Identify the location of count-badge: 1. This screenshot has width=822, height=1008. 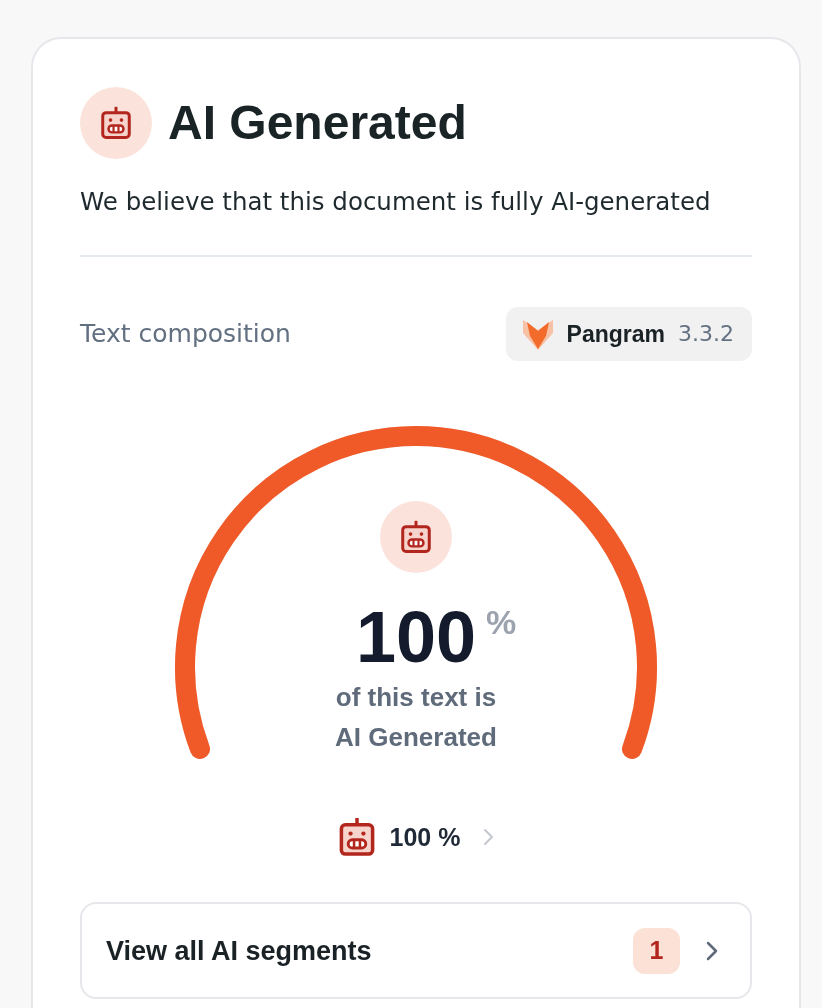
(656, 950).